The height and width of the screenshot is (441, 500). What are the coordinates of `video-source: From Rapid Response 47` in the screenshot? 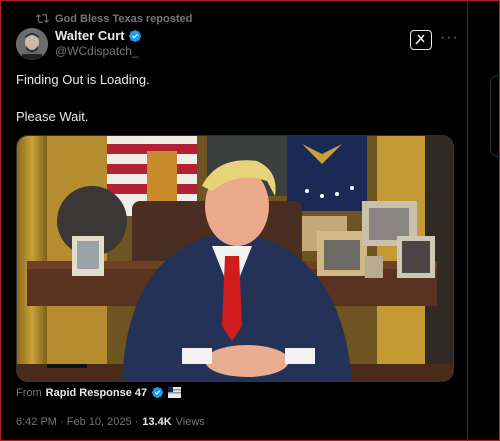 It's located at (99, 392).